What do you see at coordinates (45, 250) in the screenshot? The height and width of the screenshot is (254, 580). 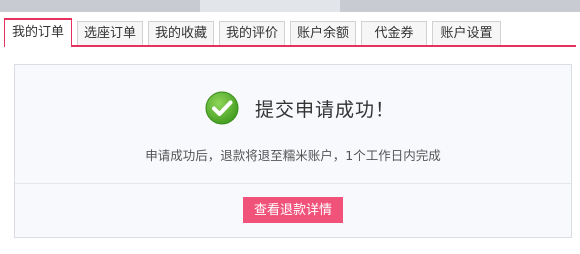 I see `cropped-text-fragment` at bounding box center [45, 250].